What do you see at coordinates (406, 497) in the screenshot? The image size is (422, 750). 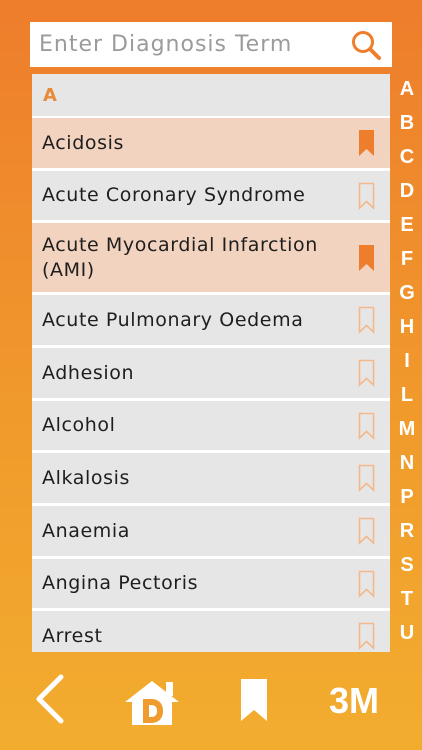 I see `index-letter: P` at bounding box center [406, 497].